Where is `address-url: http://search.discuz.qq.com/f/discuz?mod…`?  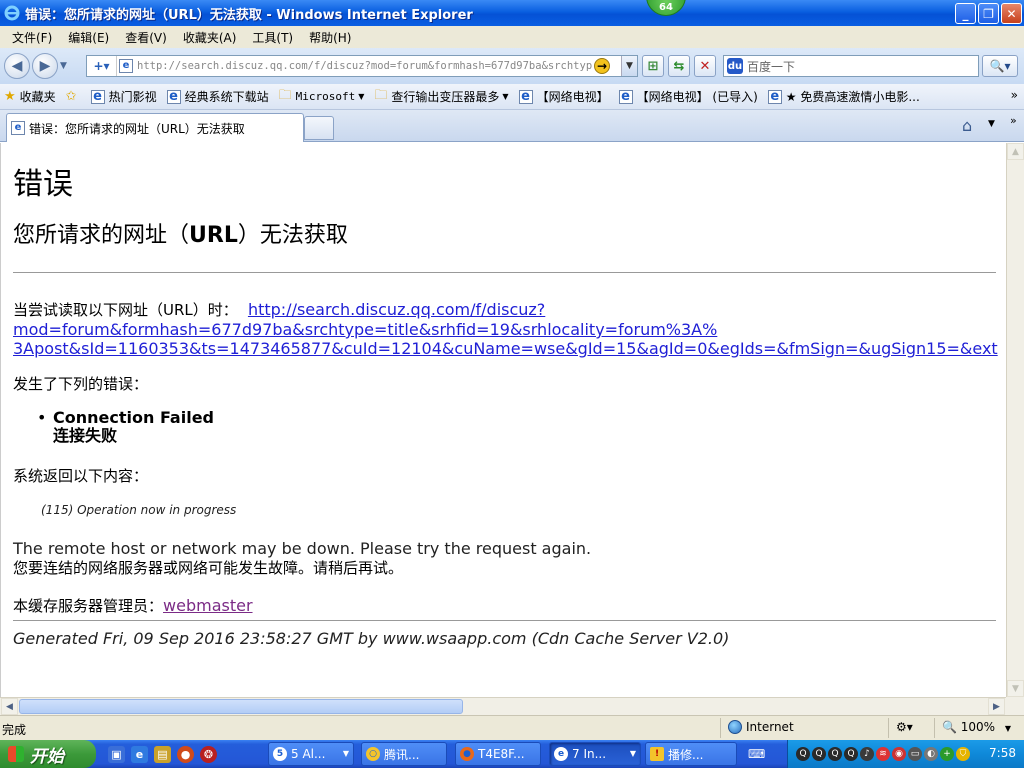
address-url: http://search.discuz.qq.com/f/discuz?mod… is located at coordinates (364, 66).